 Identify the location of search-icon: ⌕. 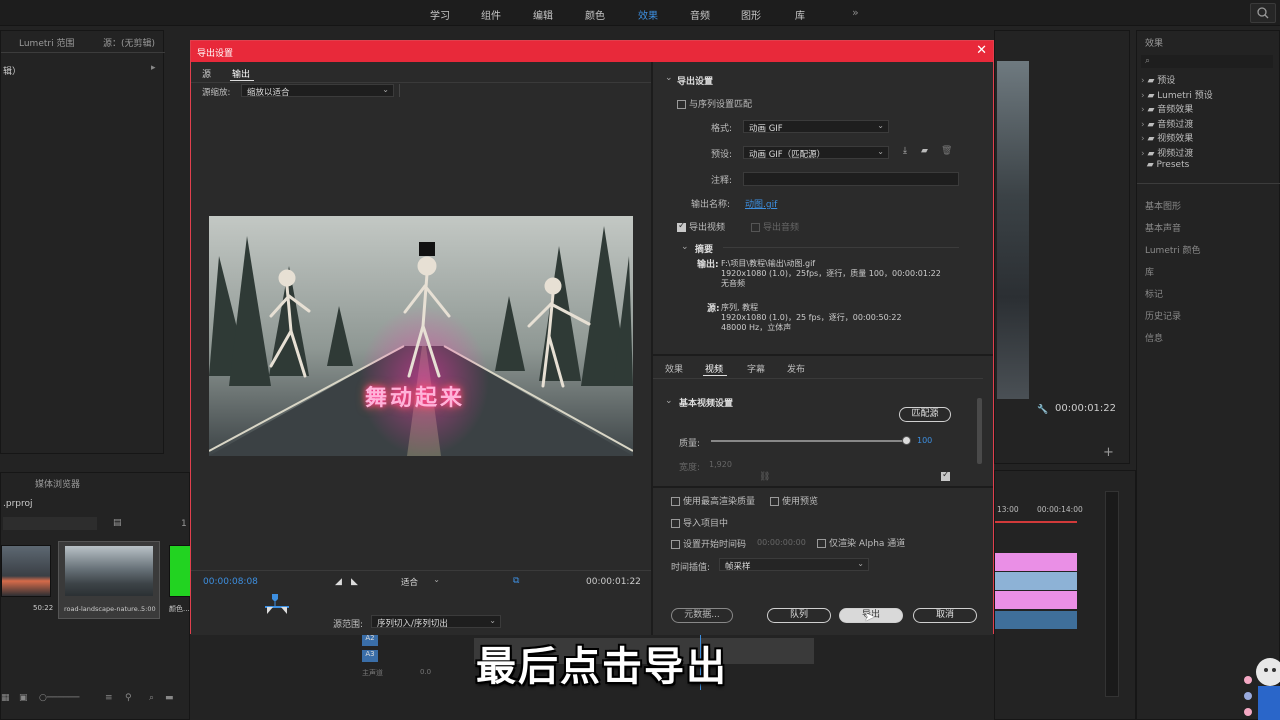
(151, 698).